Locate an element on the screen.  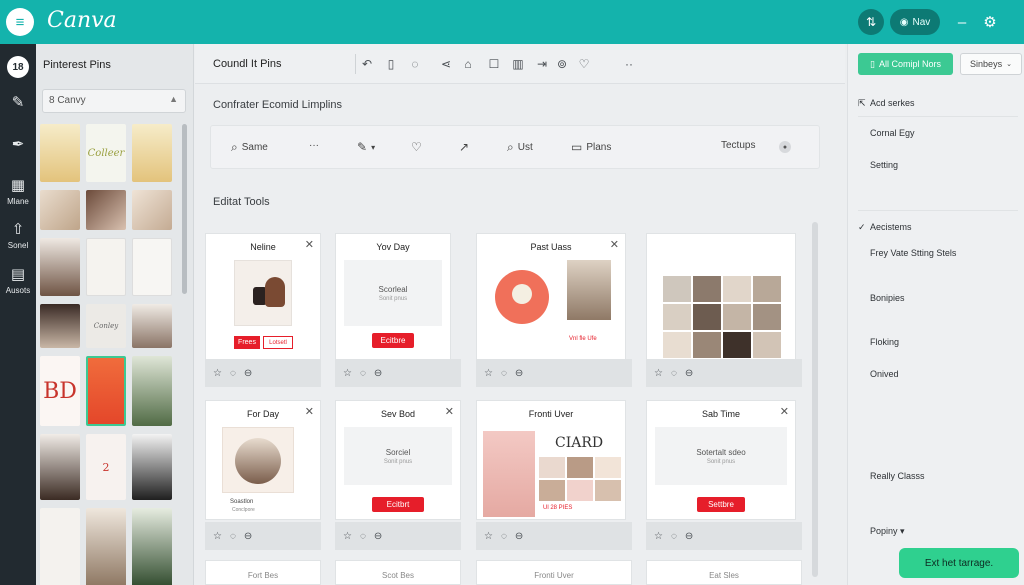
favorite-button: ♡ is located at coordinates (416, 147).